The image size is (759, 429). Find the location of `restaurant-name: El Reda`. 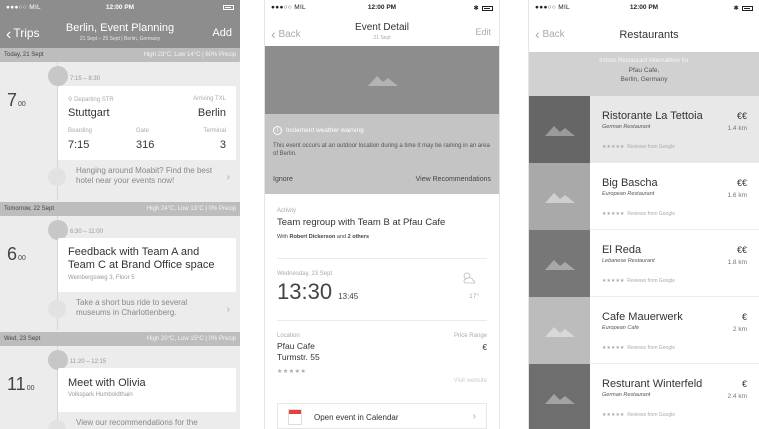

restaurant-name: El Reda is located at coordinates (622, 250).